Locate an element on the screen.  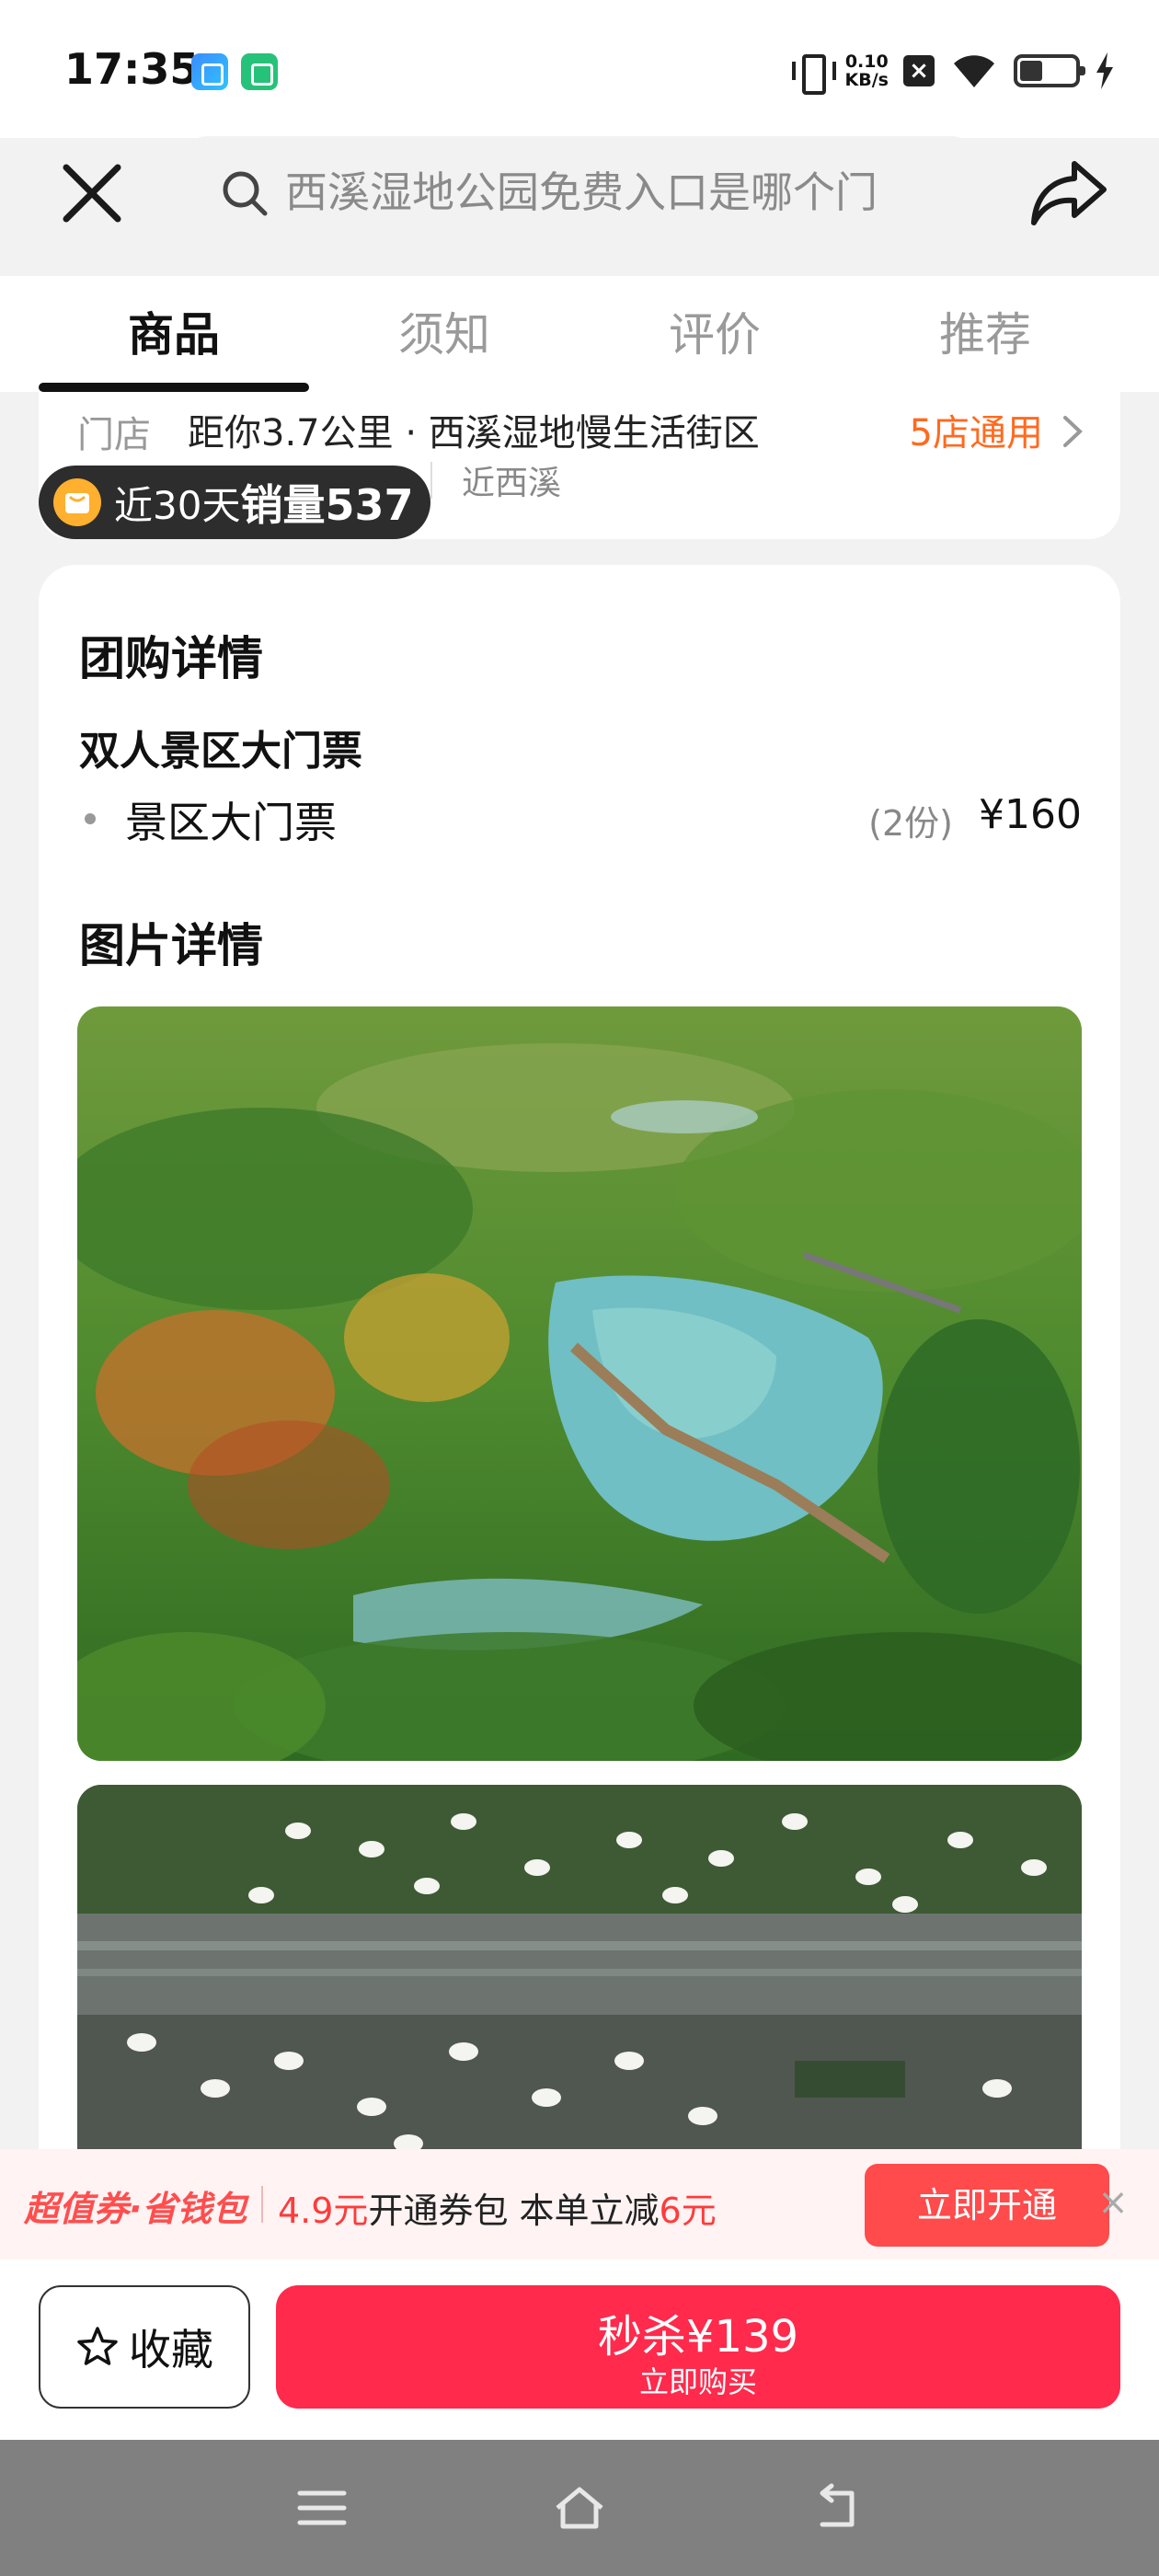
favorite-button: 收藏 is located at coordinates (144, 2347).